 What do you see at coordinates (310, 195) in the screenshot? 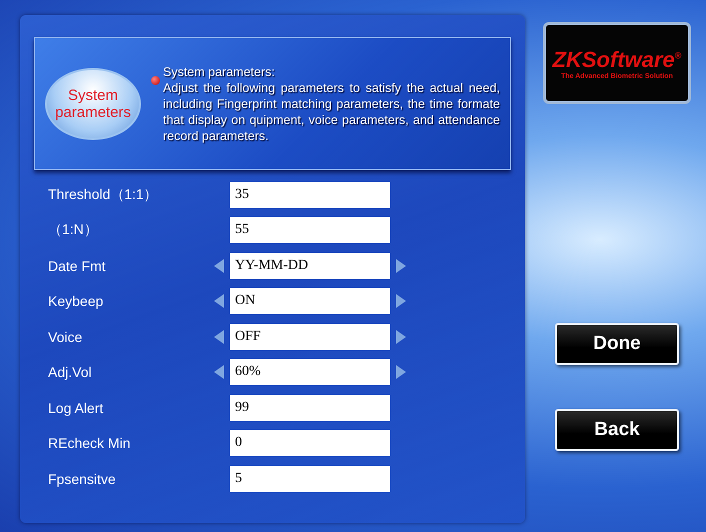
I see `input-field: 35` at bounding box center [310, 195].